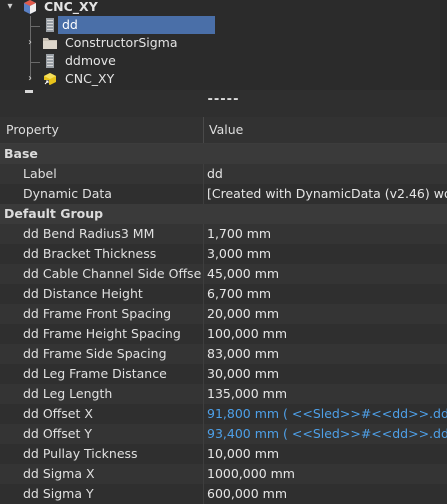 Image resolution: width=447 pixels, height=504 pixels. Describe the element at coordinates (83, 293) in the screenshot. I see `property-name: dd Distance Height` at that location.